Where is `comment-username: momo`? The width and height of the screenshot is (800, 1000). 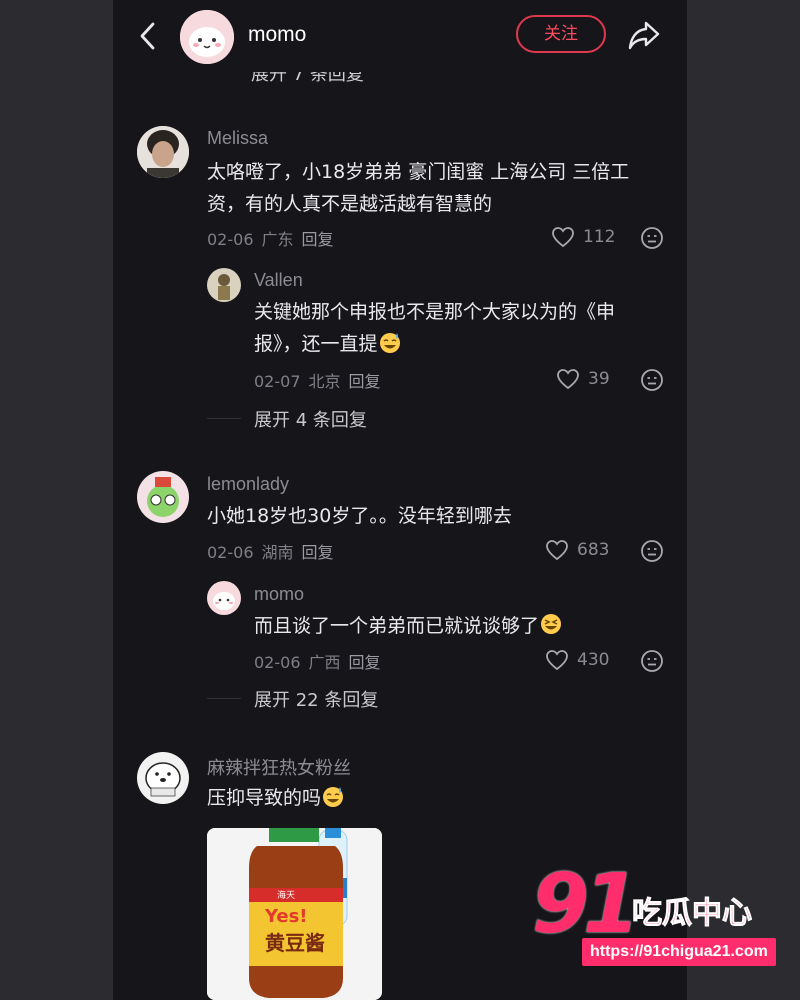 comment-username: momo is located at coordinates (279, 594).